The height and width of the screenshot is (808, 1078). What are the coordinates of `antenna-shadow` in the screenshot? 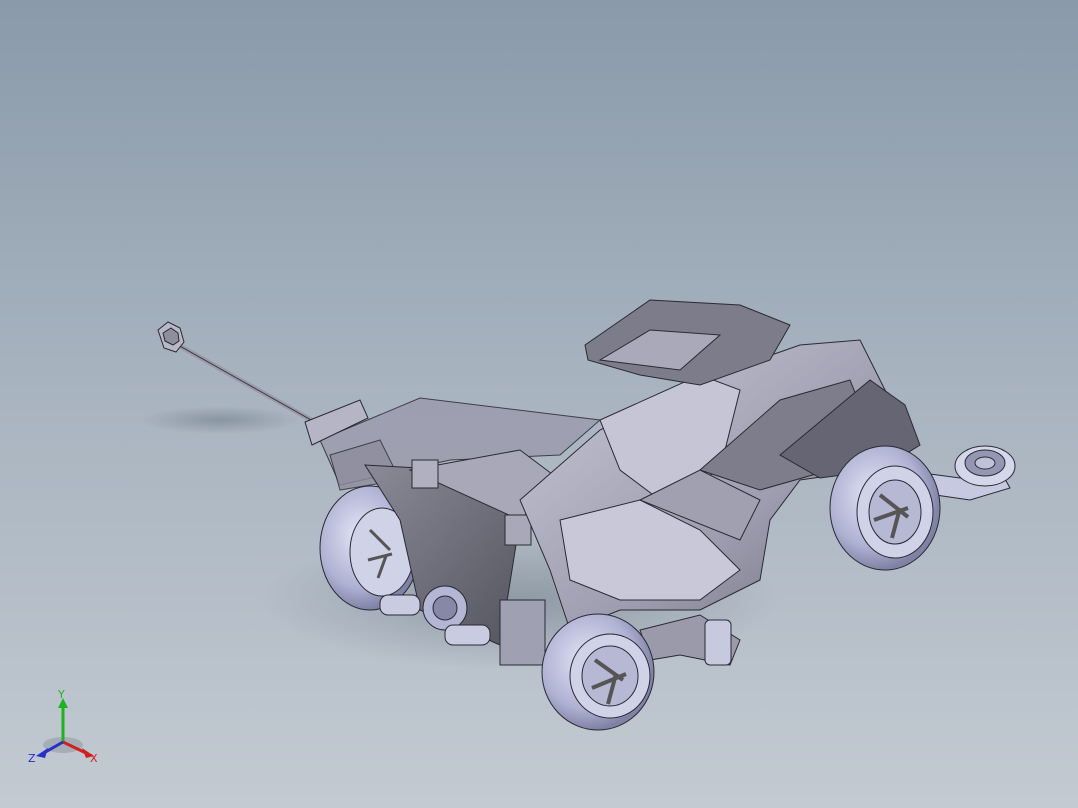 It's located at (220, 420).